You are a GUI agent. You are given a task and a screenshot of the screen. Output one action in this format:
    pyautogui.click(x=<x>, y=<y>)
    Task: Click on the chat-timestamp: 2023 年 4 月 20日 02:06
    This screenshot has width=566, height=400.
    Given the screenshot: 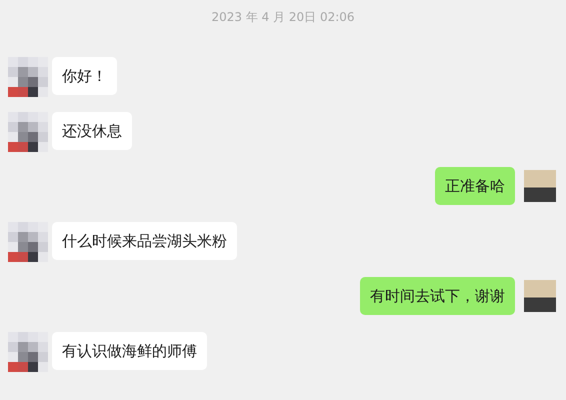 What is the action you would take?
    pyautogui.click(x=283, y=17)
    